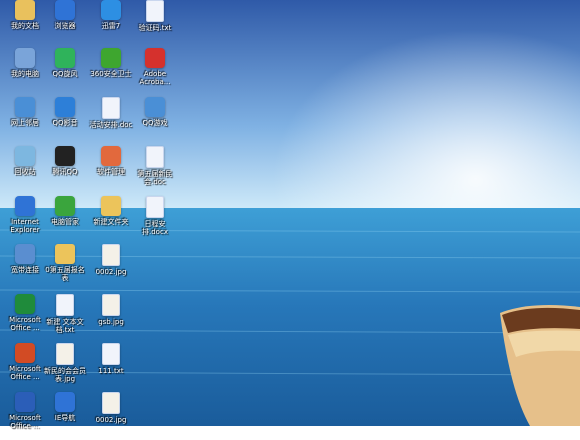  I want to click on desktop-icon-item: QQ游戏, so click(155, 121).